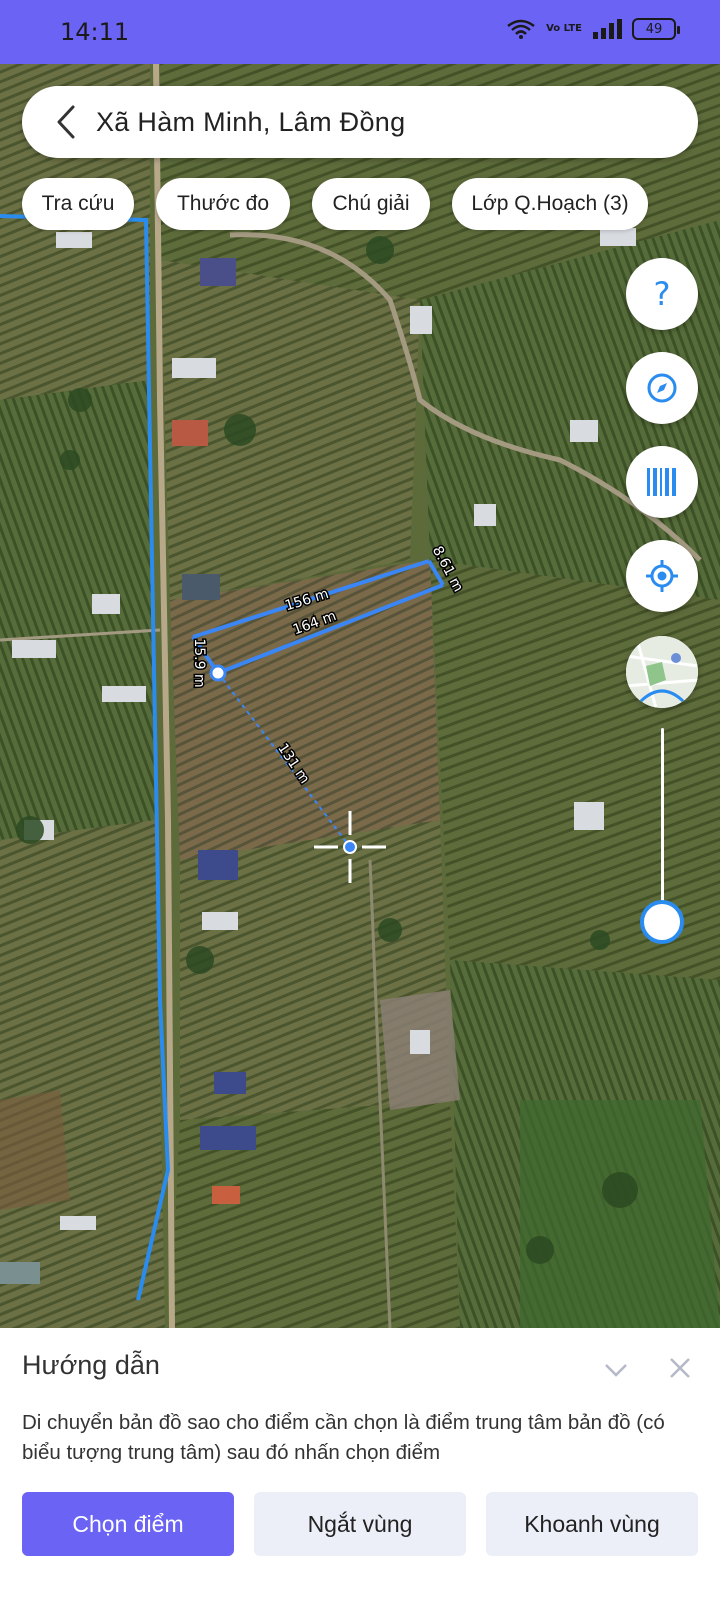  What do you see at coordinates (592, 1524) in the screenshot?
I see `draw-area-button: Khoanh vùng` at bounding box center [592, 1524].